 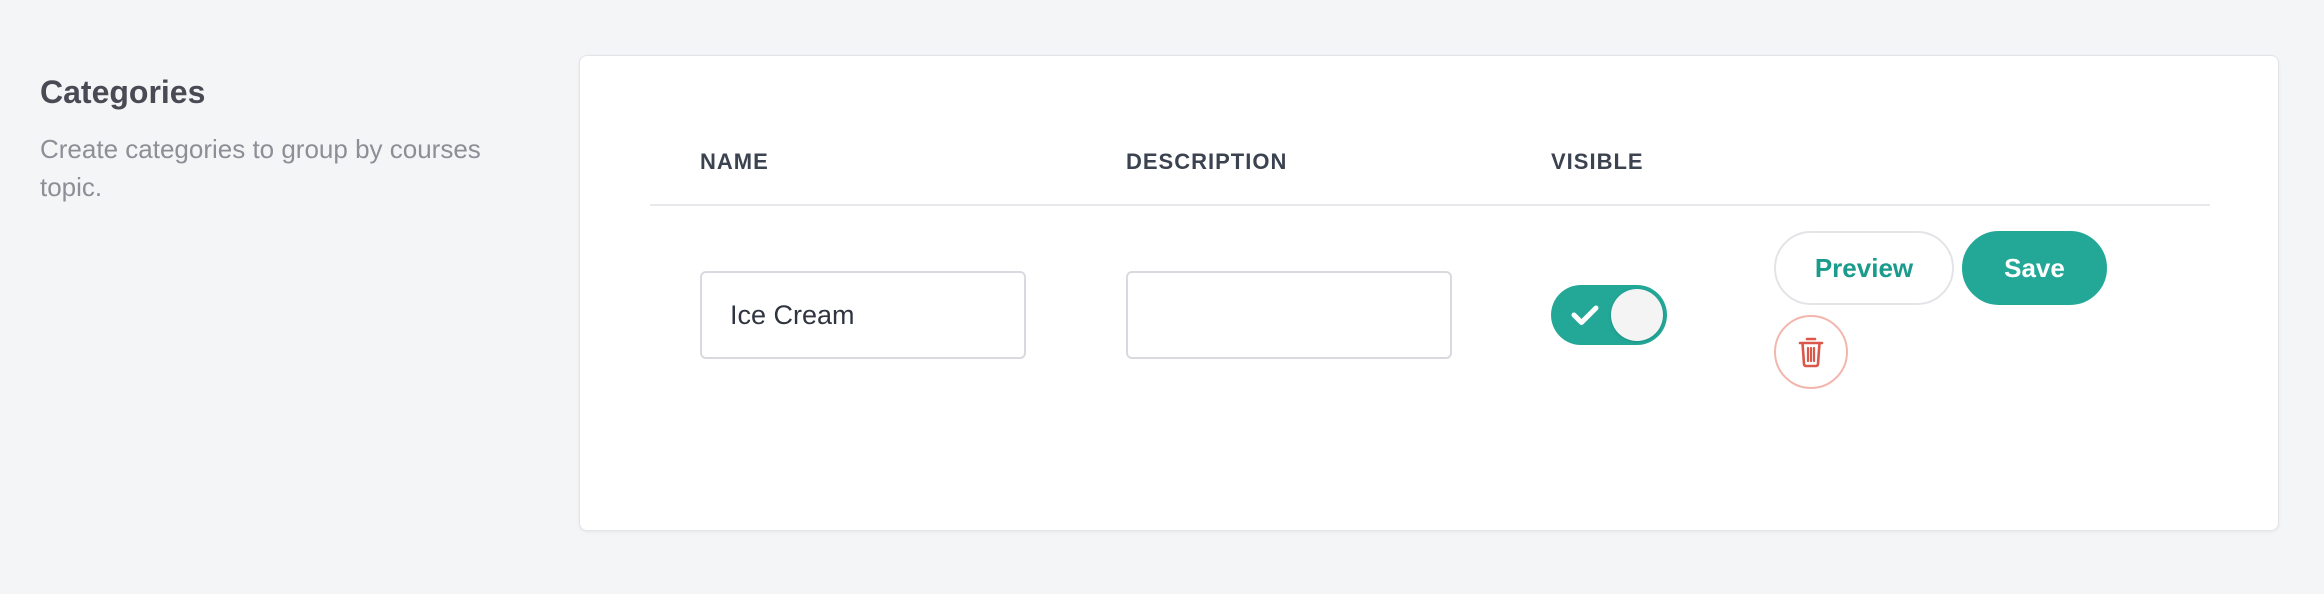 I want to click on trash-icon, so click(x=1811, y=352).